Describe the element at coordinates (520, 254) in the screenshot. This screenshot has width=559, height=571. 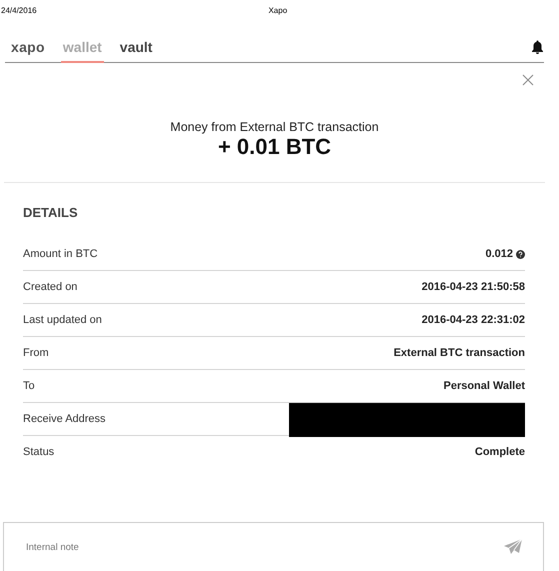
I see `help-icon` at that location.